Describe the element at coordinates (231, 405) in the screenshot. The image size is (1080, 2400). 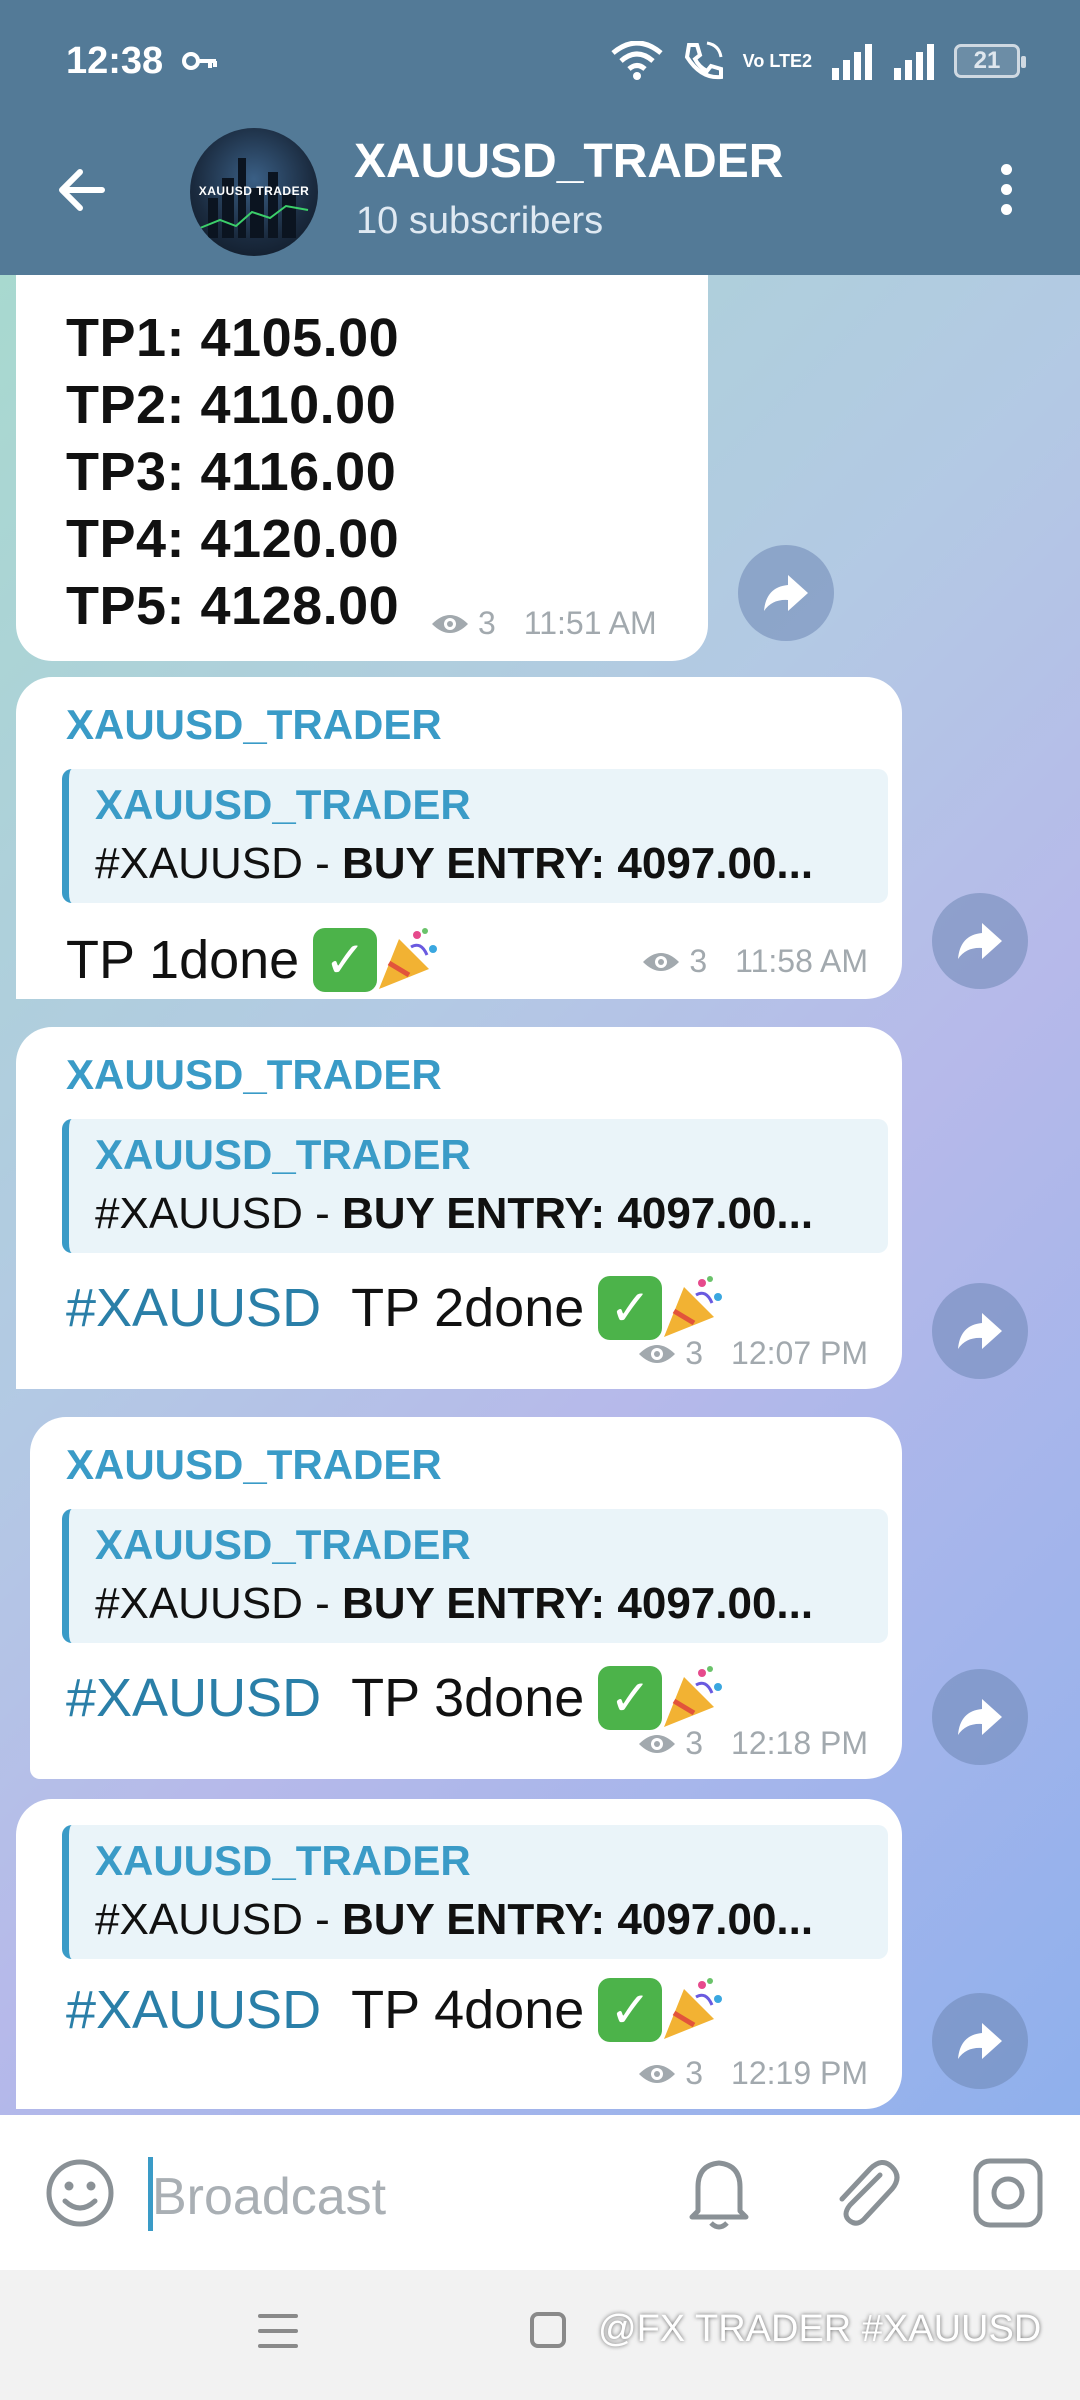
I see `tp-line: TP2: 4110.00` at that location.